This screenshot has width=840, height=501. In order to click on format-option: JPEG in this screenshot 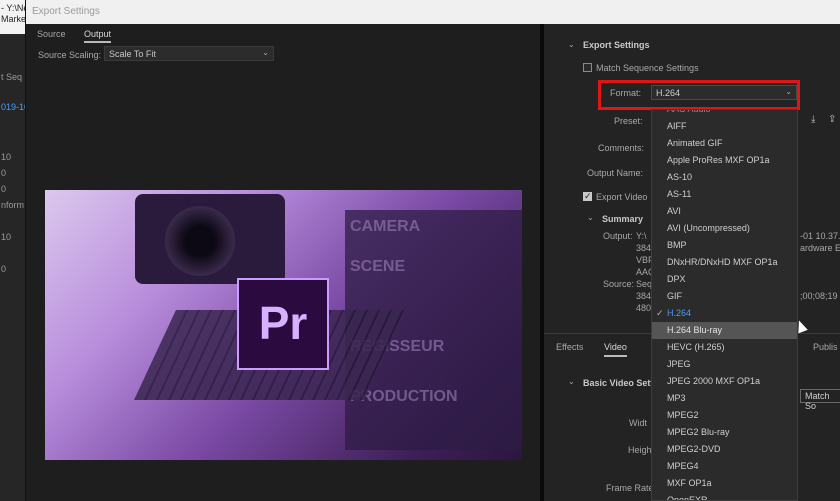, I will do `click(724, 364)`.